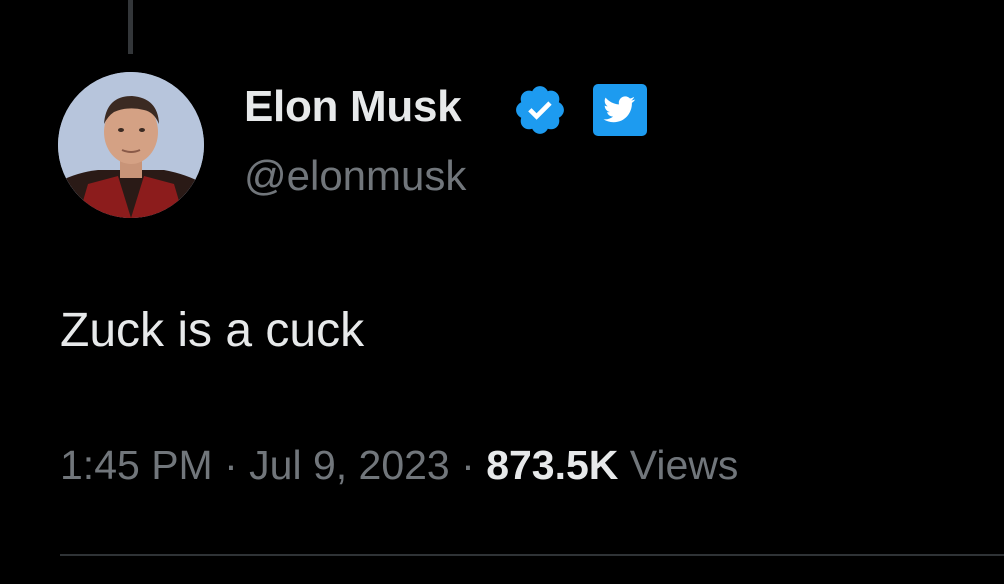 This screenshot has height=584, width=1004. Describe the element at coordinates (212, 330) in the screenshot. I see `tweet-text: Zuck is a cuck` at that location.